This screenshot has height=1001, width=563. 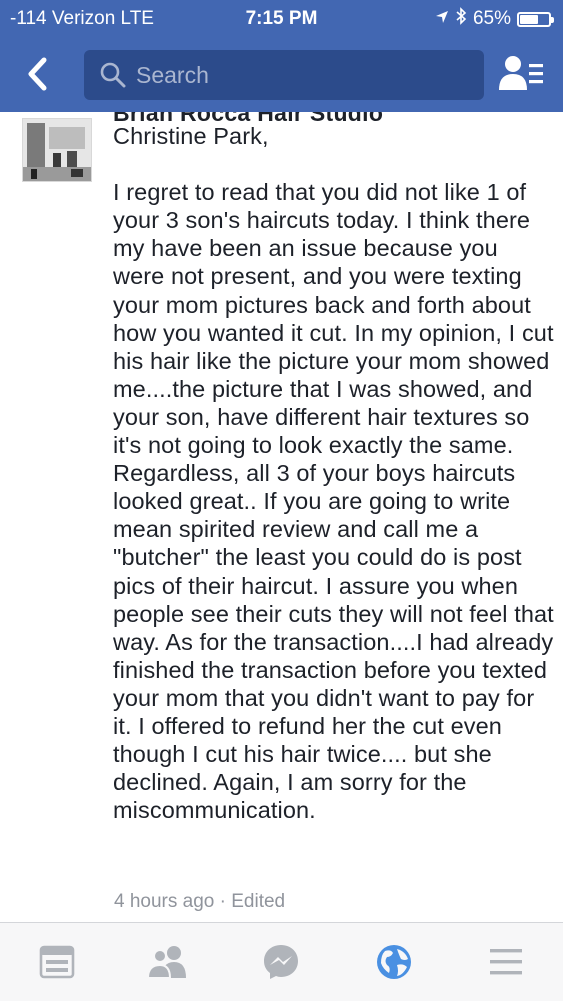 What do you see at coordinates (535, 19) in the screenshot?
I see `battery-icon` at bounding box center [535, 19].